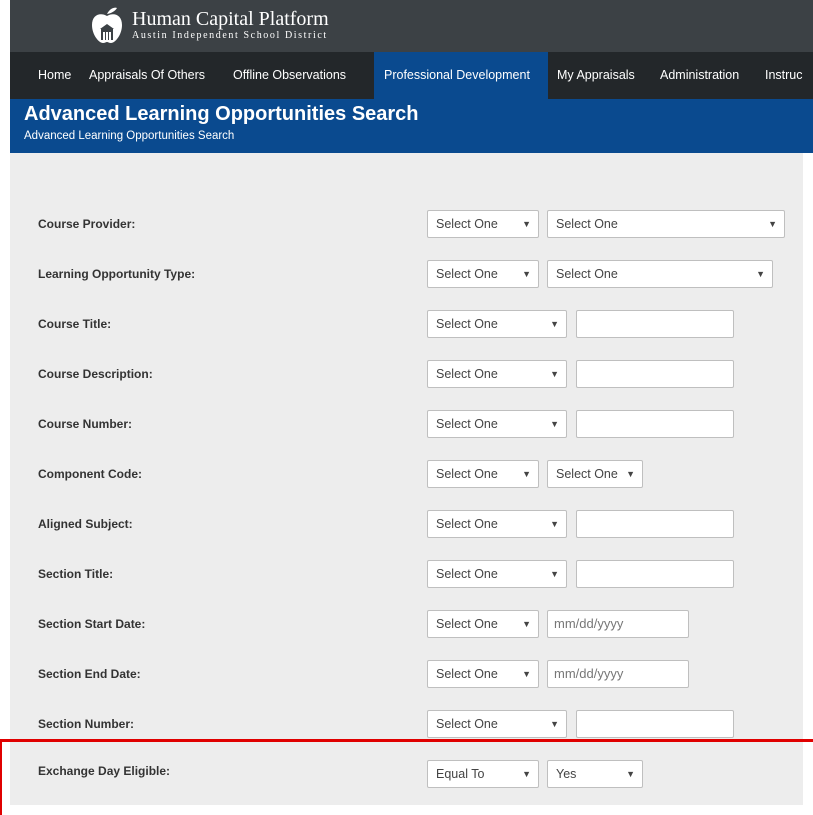  What do you see at coordinates (461, 75) in the screenshot?
I see `nav-professional-development: Professional Development` at bounding box center [461, 75].